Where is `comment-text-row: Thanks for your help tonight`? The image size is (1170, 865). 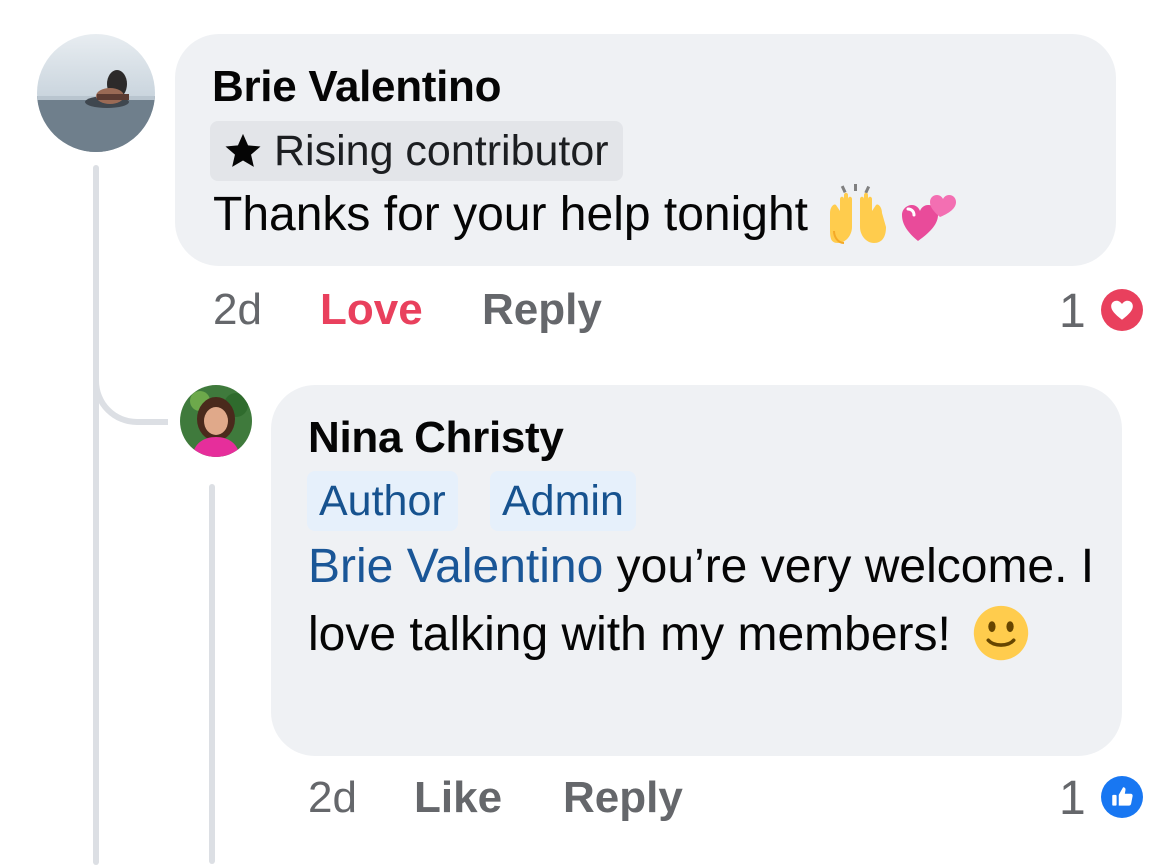
comment-text-row: Thanks for your help tonight is located at coordinates (586, 215).